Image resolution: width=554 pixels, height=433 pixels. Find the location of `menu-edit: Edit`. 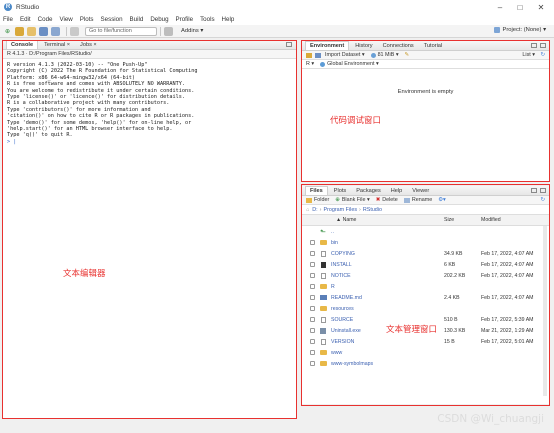

menu-edit: Edit is located at coordinates (25, 19).